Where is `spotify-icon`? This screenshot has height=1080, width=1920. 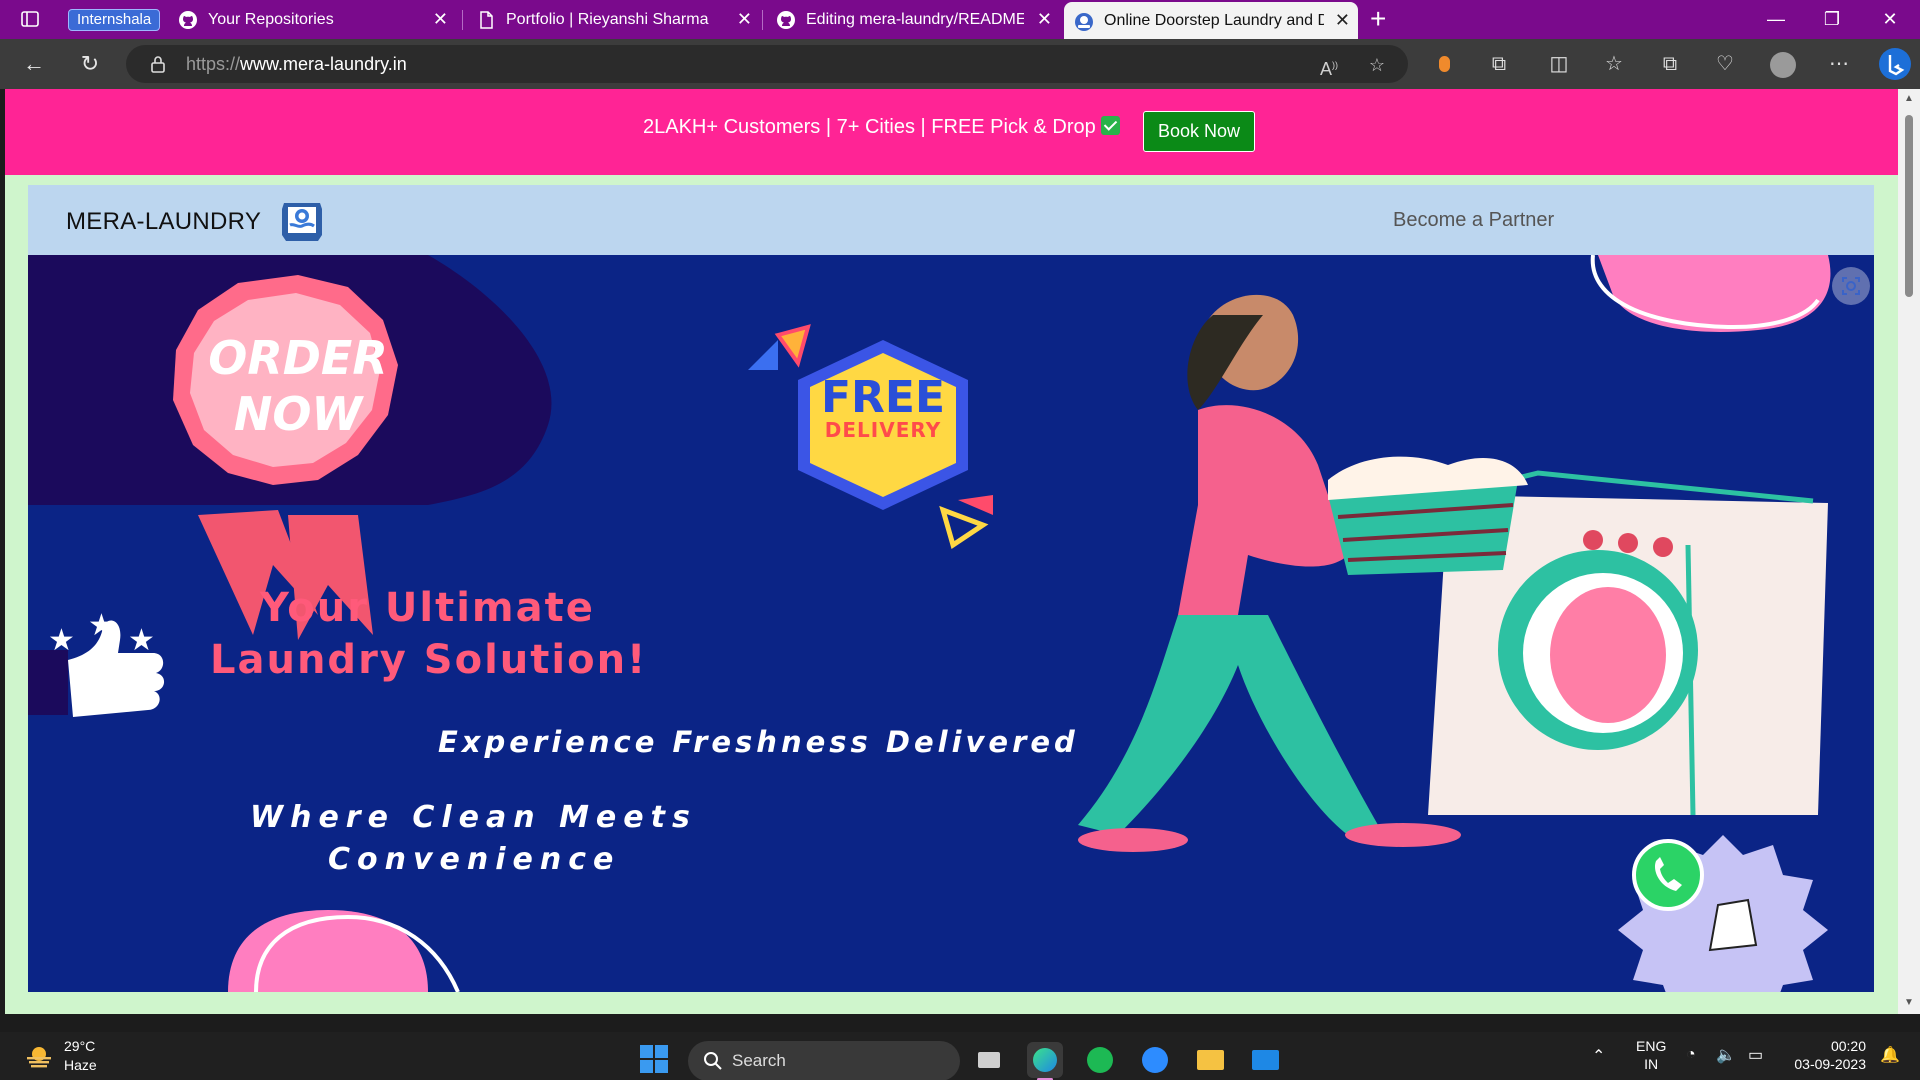 spotify-icon is located at coordinates (1100, 1060).